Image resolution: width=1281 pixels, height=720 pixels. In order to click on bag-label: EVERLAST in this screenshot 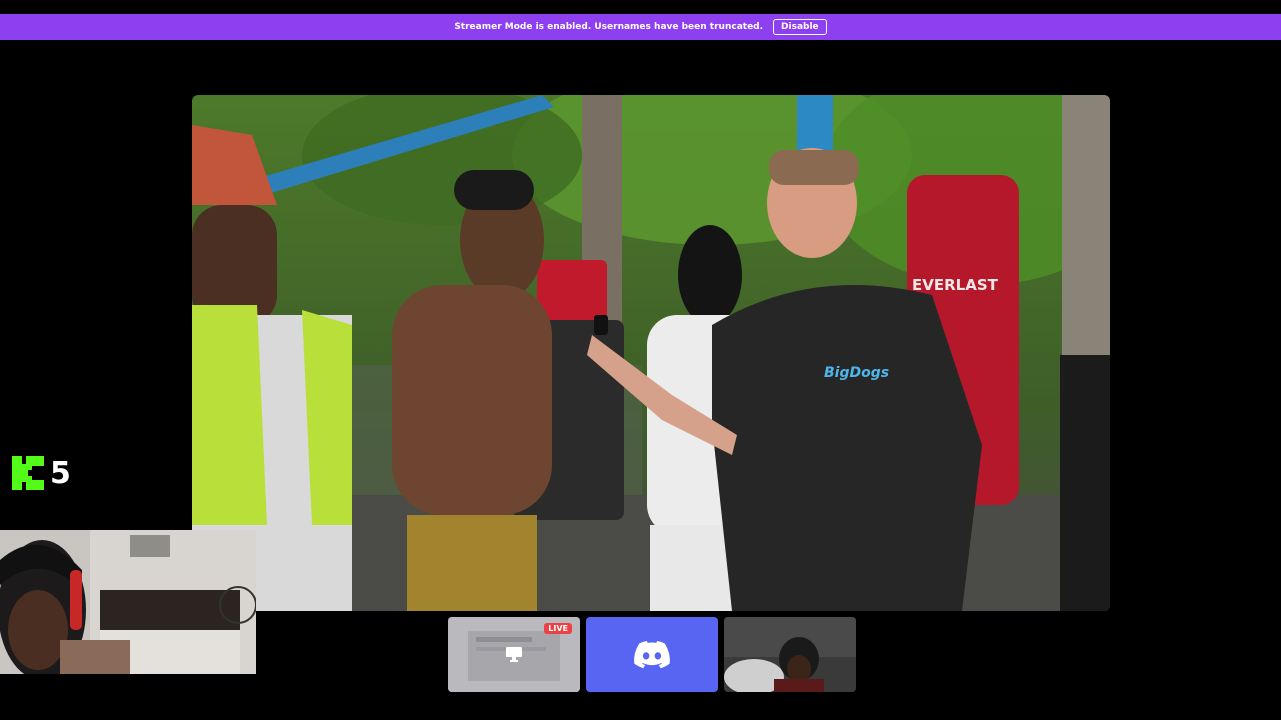, I will do `click(955, 285)`.